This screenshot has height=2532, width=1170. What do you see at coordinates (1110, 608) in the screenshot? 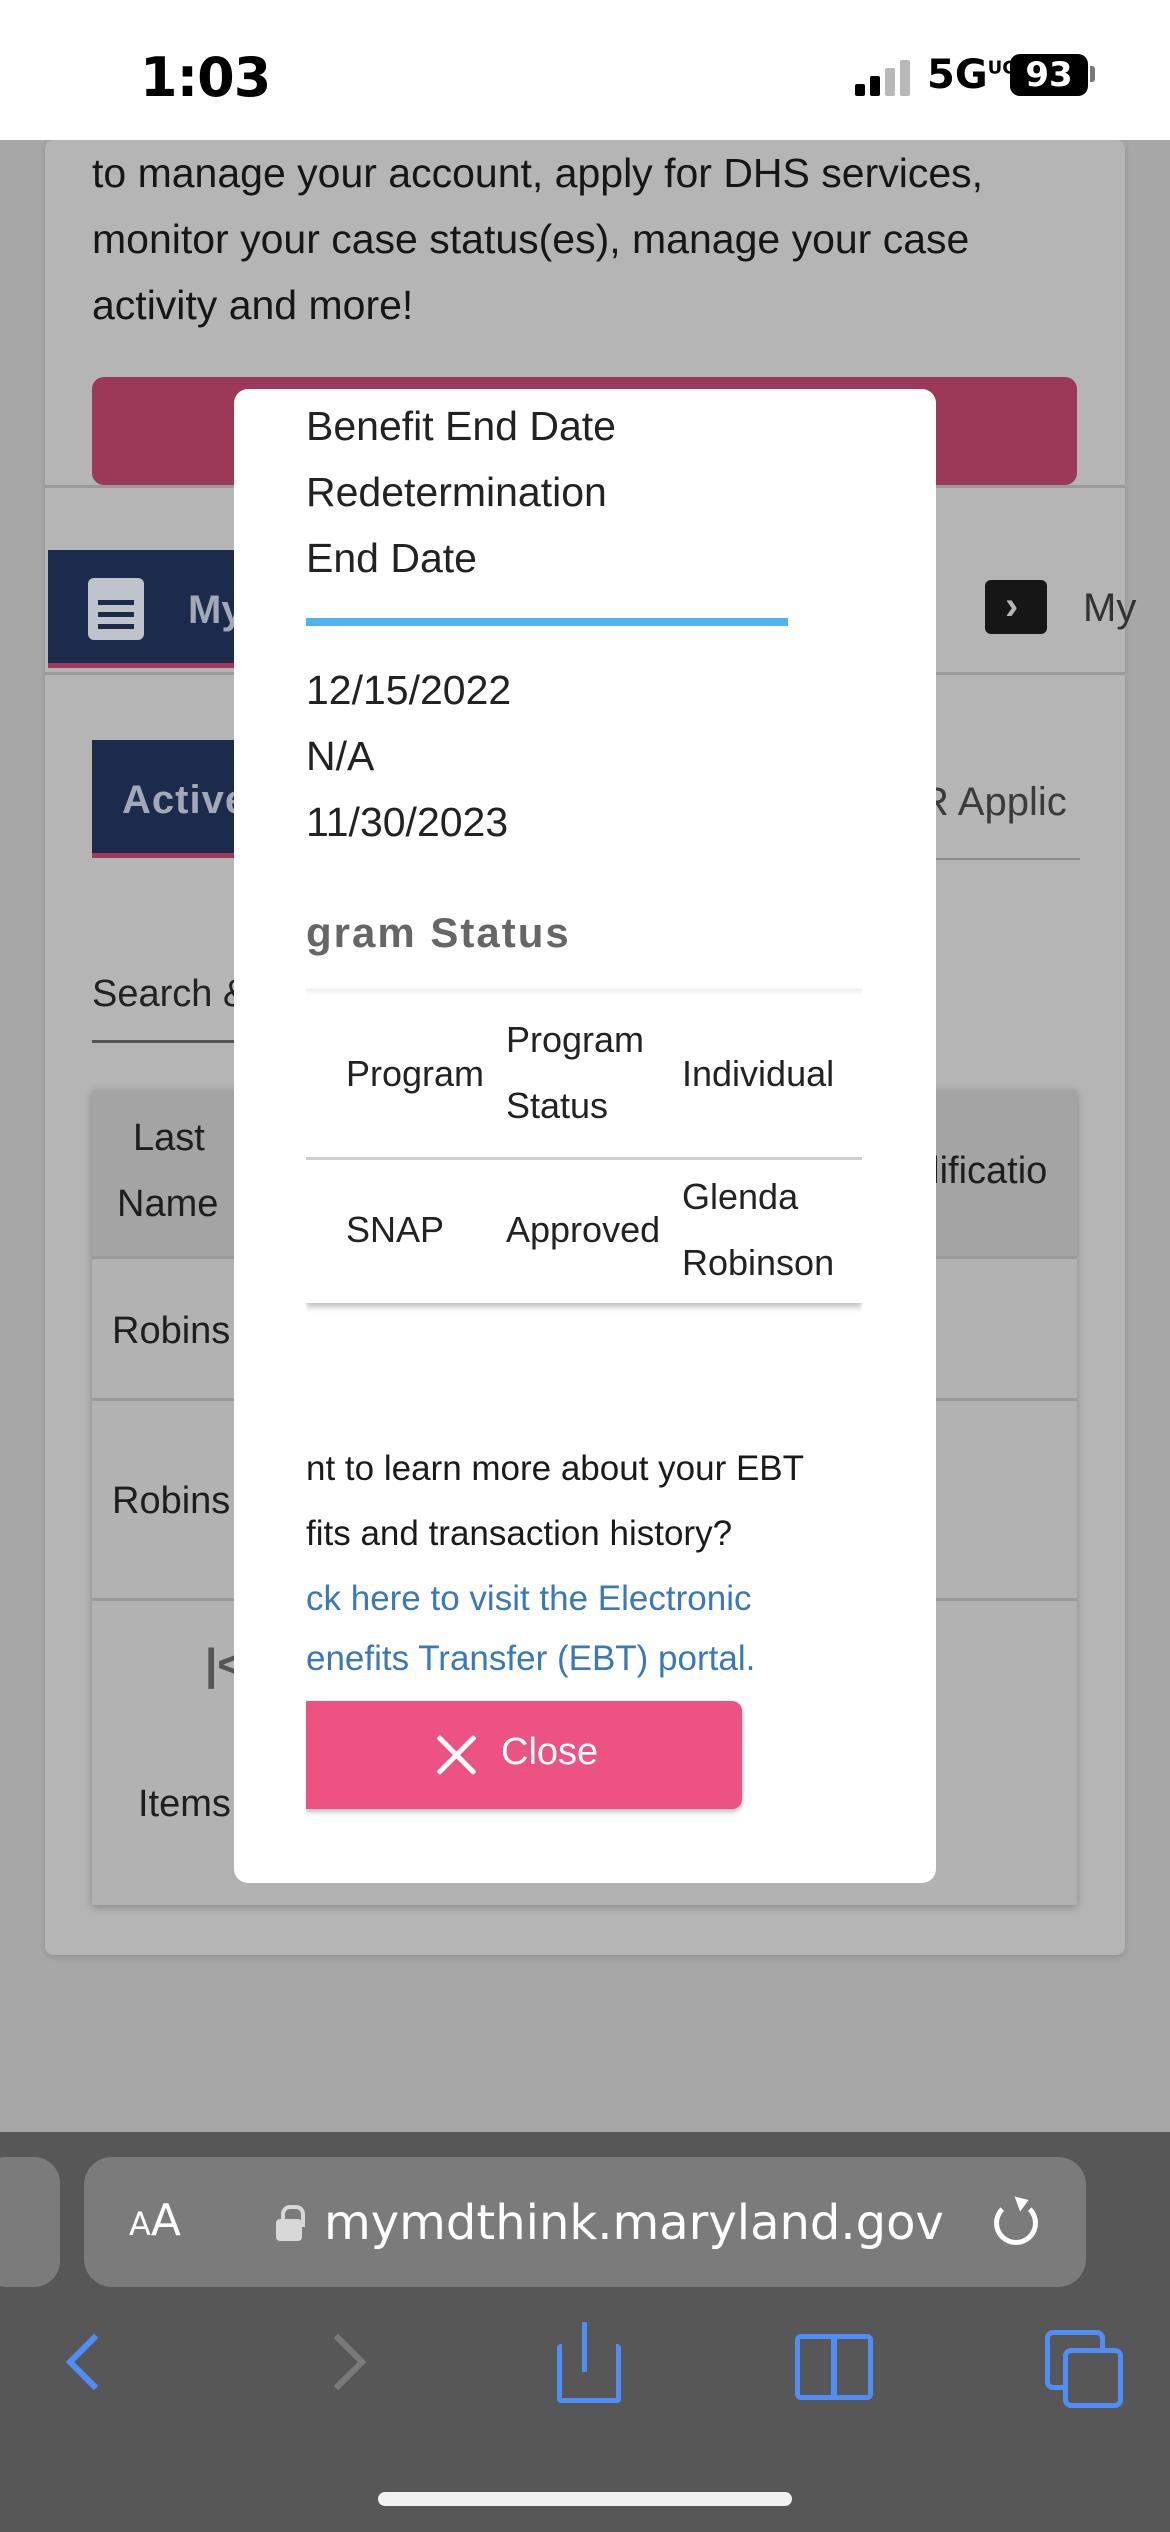
I see `tab-my-applications-label: My` at bounding box center [1110, 608].